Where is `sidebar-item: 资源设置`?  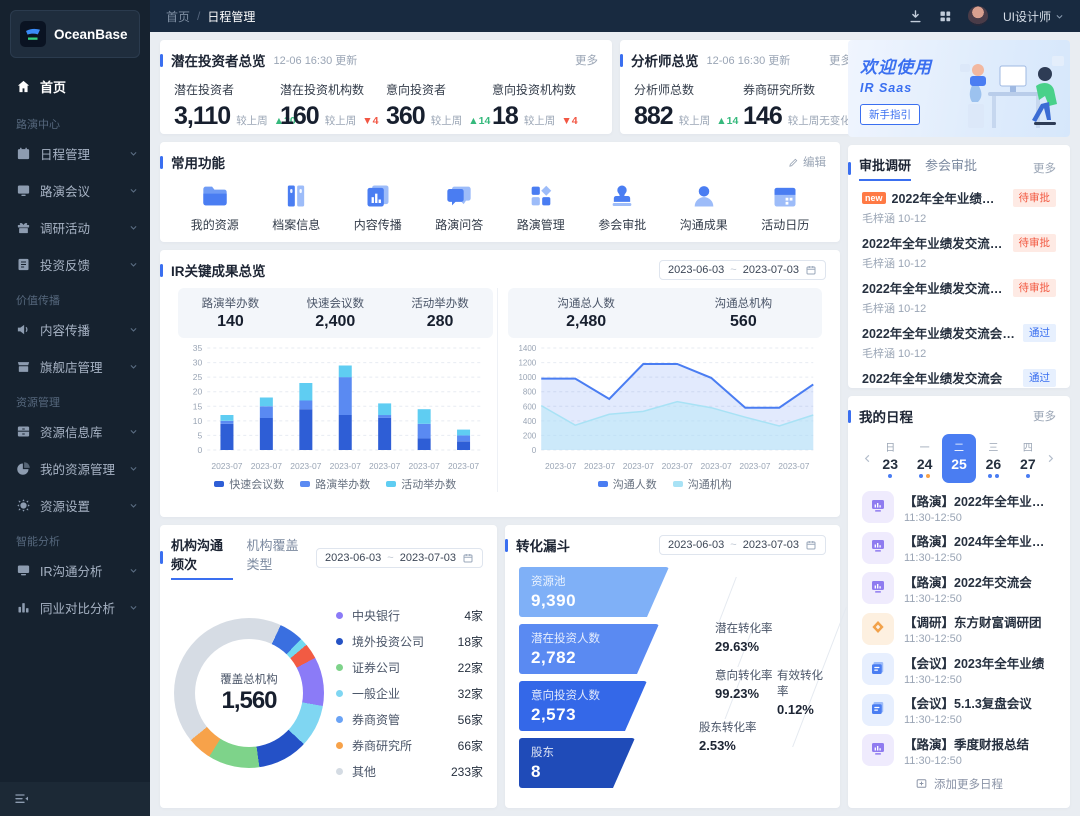
sidebar-item: 资源设置 is located at coordinates (75, 505).